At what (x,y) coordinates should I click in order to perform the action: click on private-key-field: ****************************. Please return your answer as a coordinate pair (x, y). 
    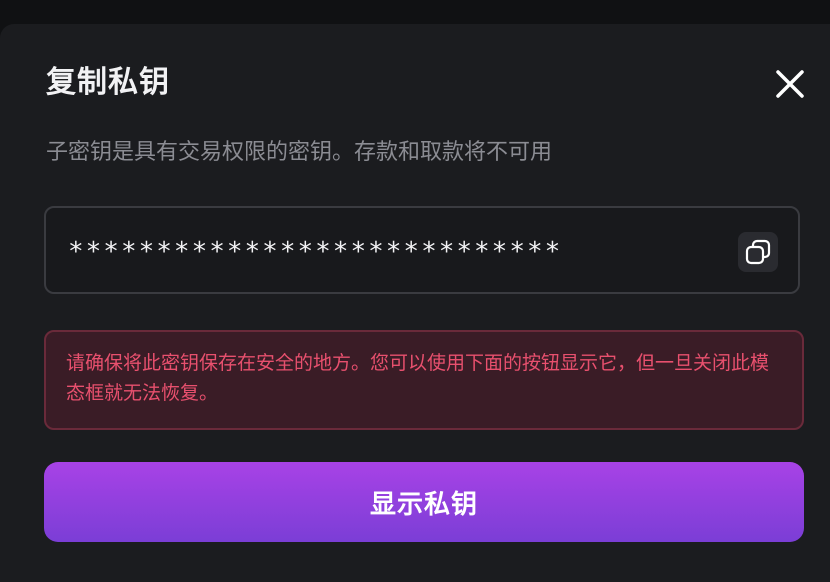
    Looking at the image, I should click on (422, 250).